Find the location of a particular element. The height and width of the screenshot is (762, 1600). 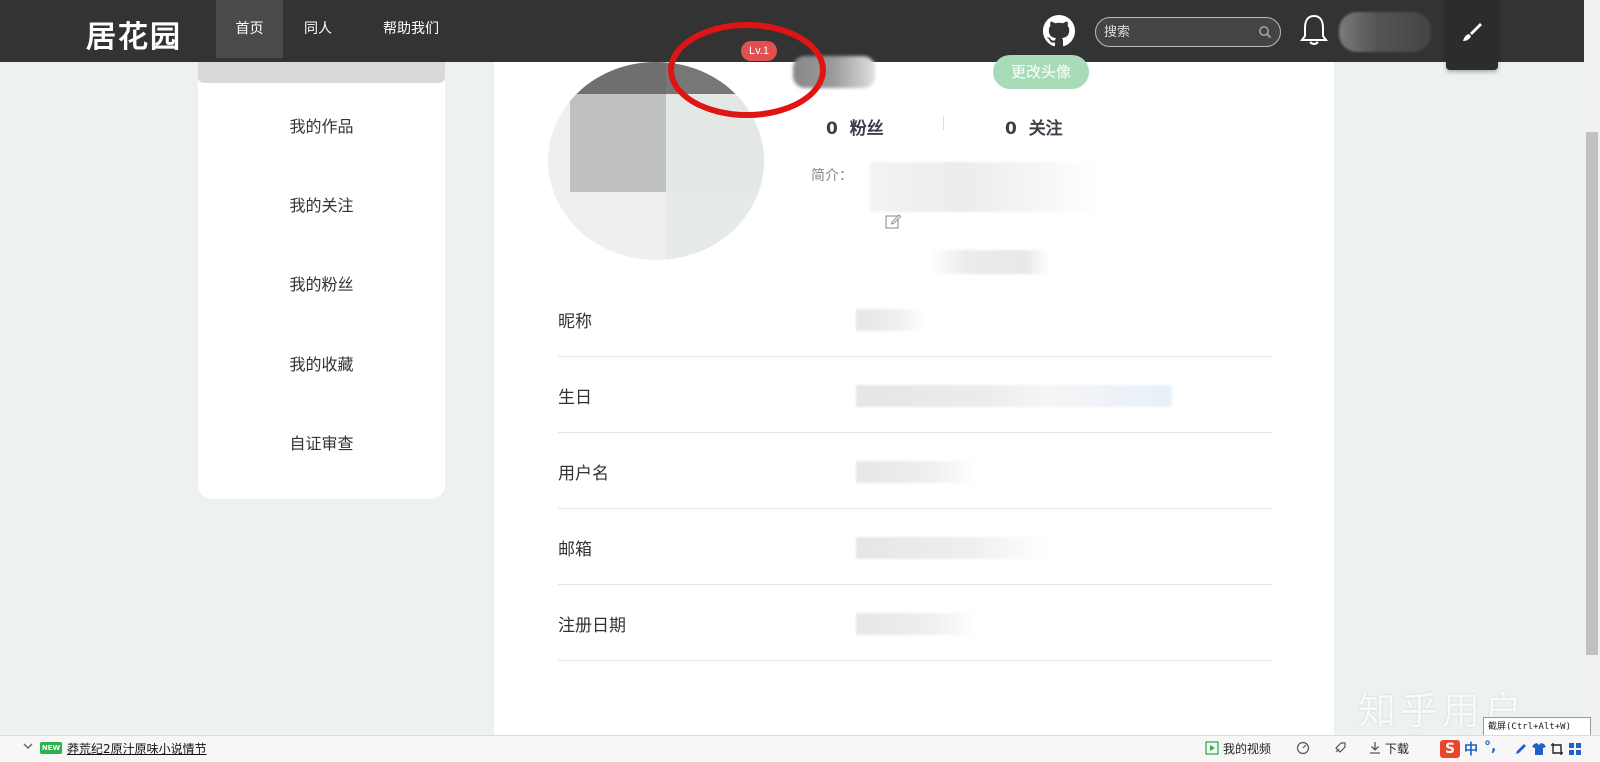

fans-stat: 0 粉丝 is located at coordinates (855, 126).